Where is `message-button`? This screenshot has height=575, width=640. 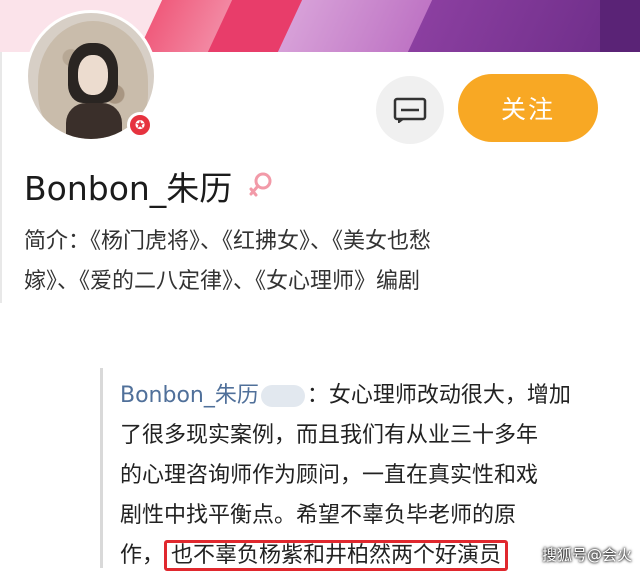
message-button is located at coordinates (410, 110).